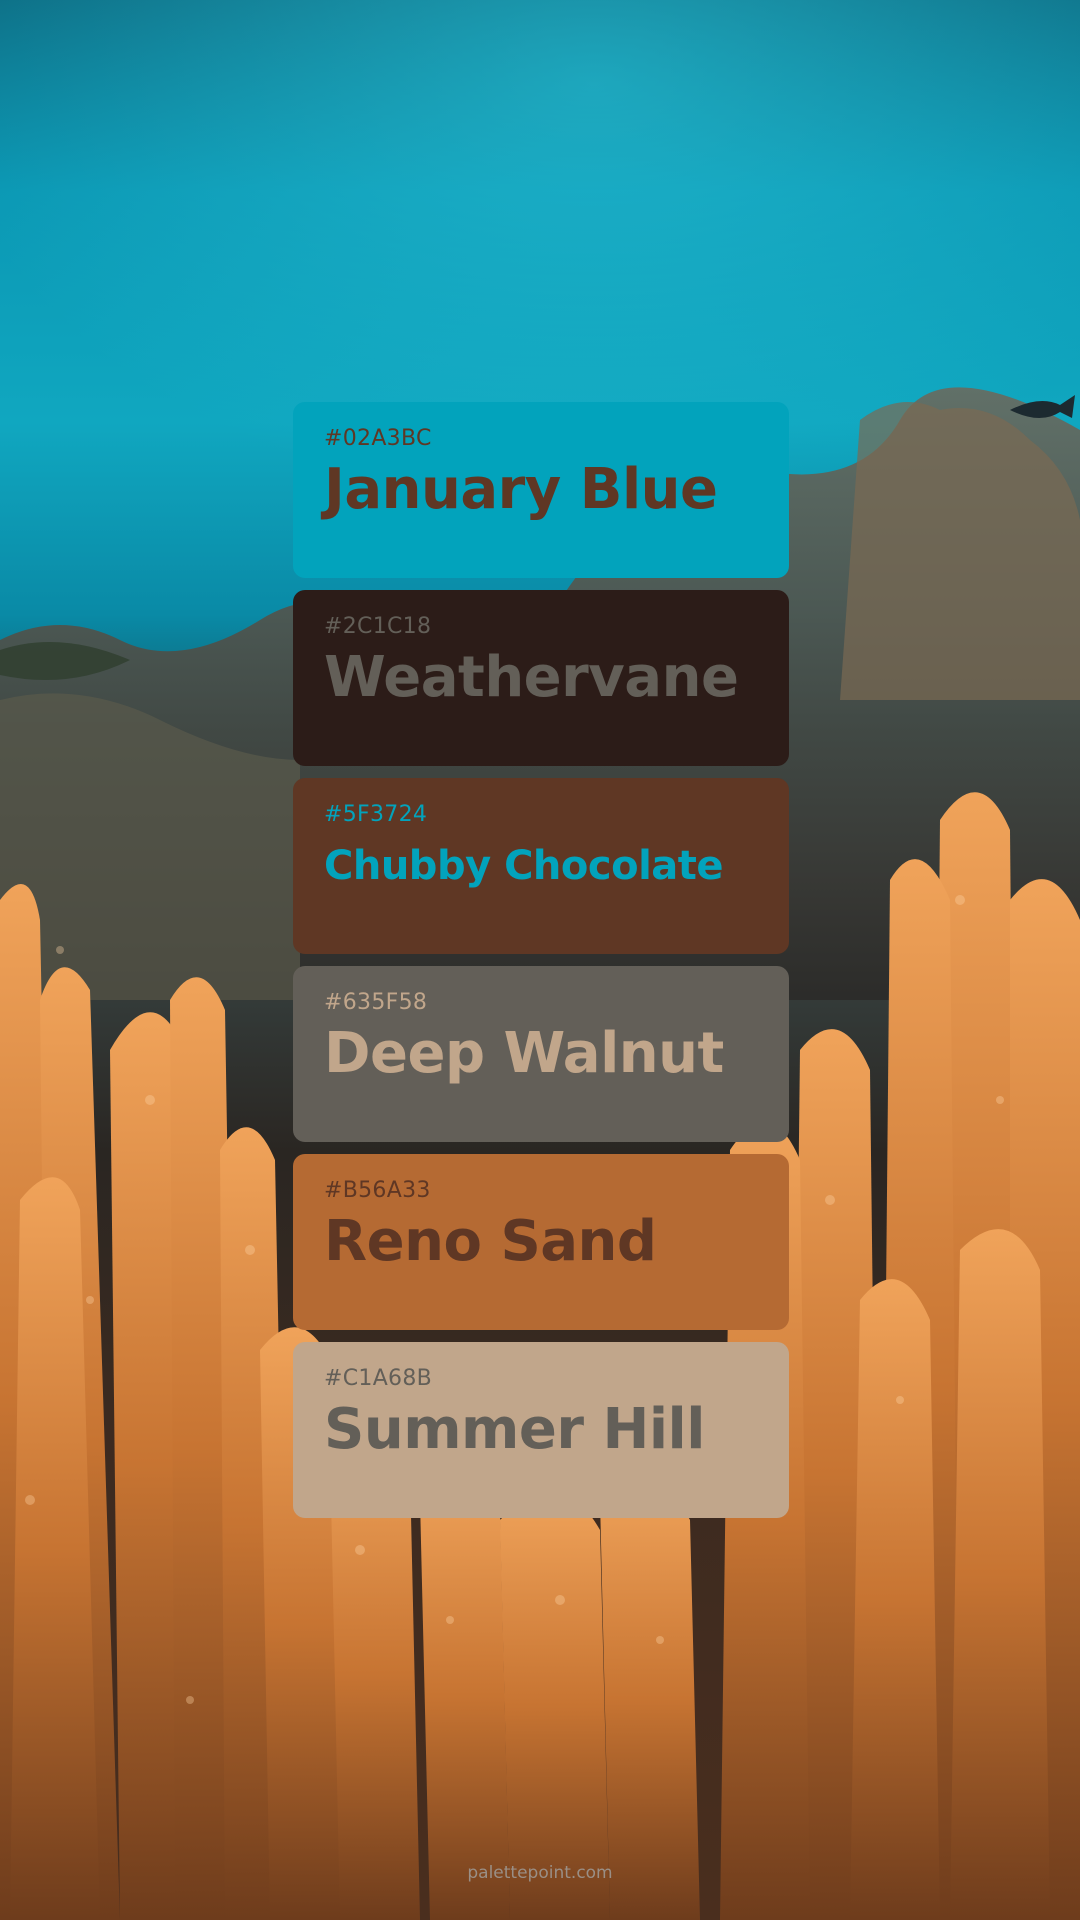  What do you see at coordinates (376, 814) in the screenshot?
I see `swatch-hex: #5F3724` at bounding box center [376, 814].